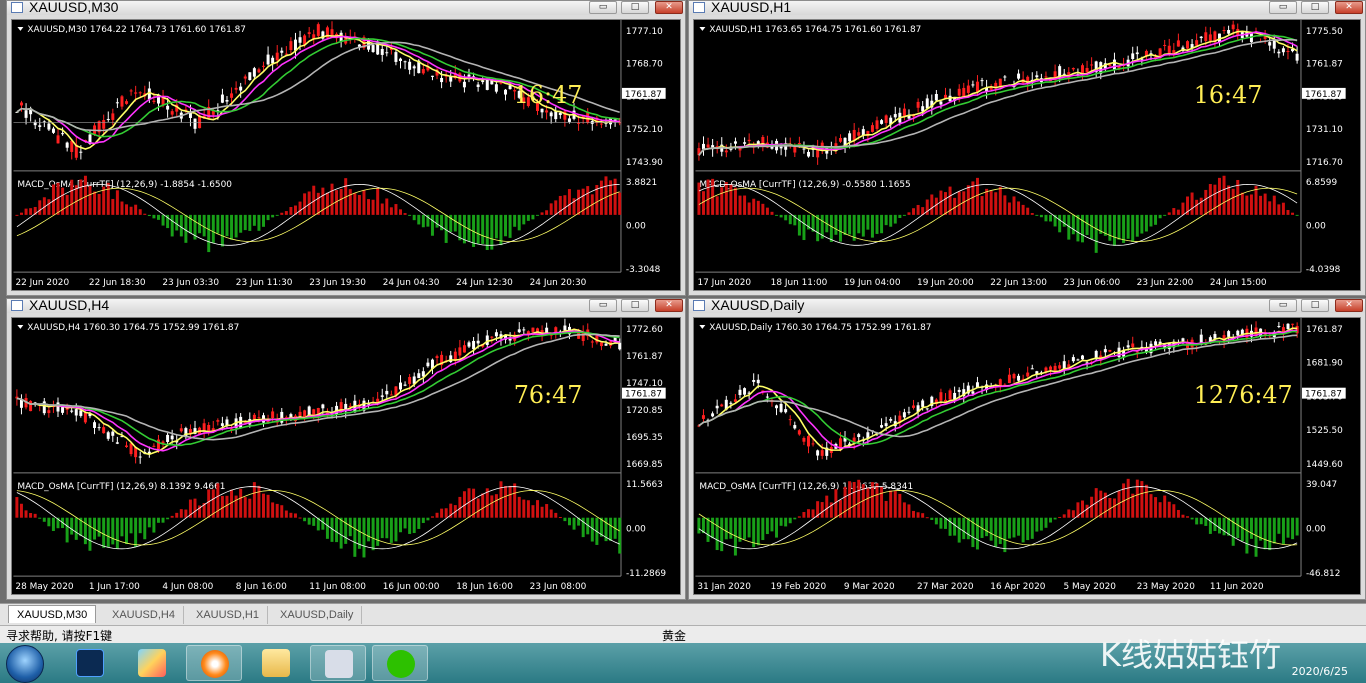  What do you see at coordinates (869, 587) in the screenshot?
I see `date-tick-label: 9 Mar 2020` at bounding box center [869, 587].